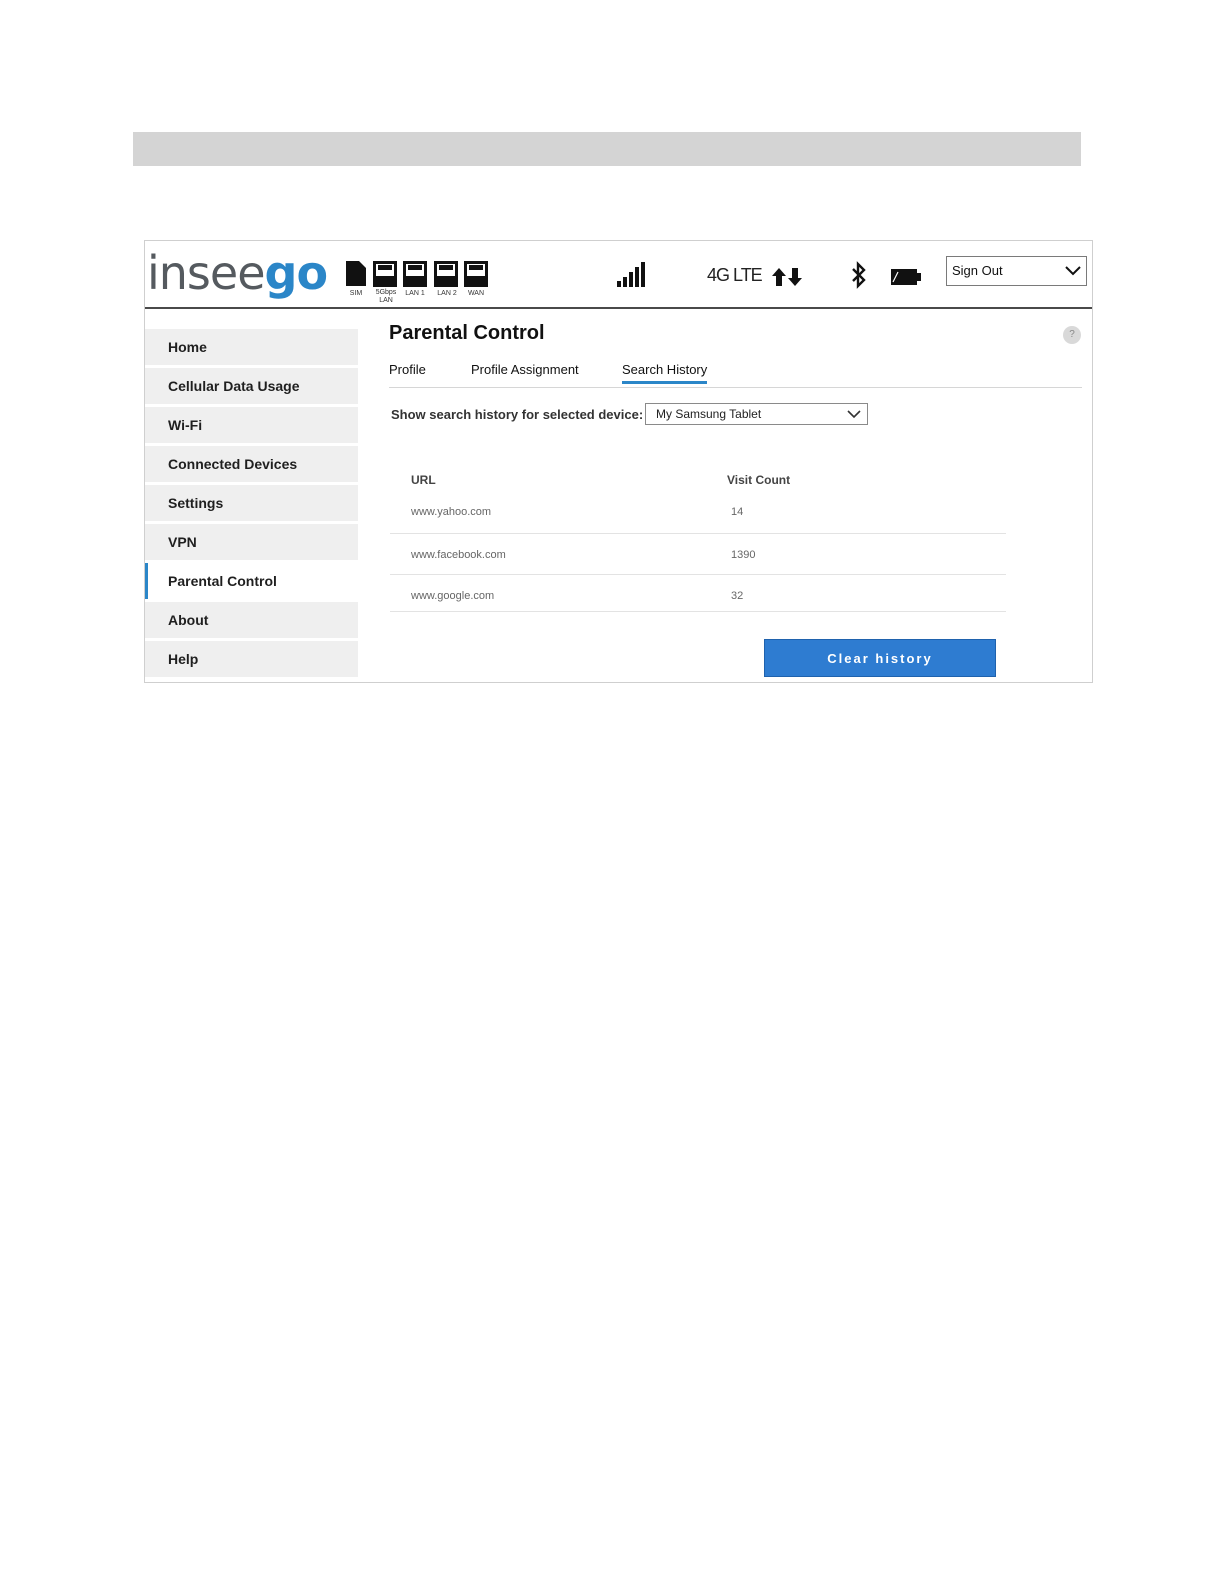  What do you see at coordinates (251, 386) in the screenshot?
I see `sidebar-item-cellular-data-usage: Cellular Data Usage` at bounding box center [251, 386].